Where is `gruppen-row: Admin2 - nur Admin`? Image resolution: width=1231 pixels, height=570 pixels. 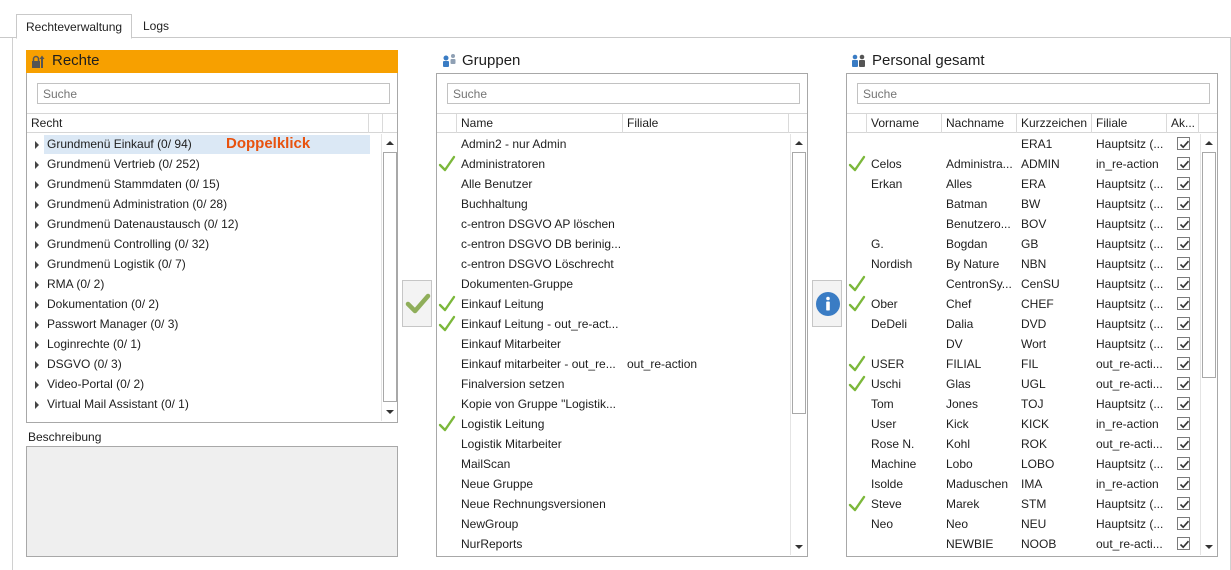
gruppen-row: Admin2 - nur Admin is located at coordinates (613, 144).